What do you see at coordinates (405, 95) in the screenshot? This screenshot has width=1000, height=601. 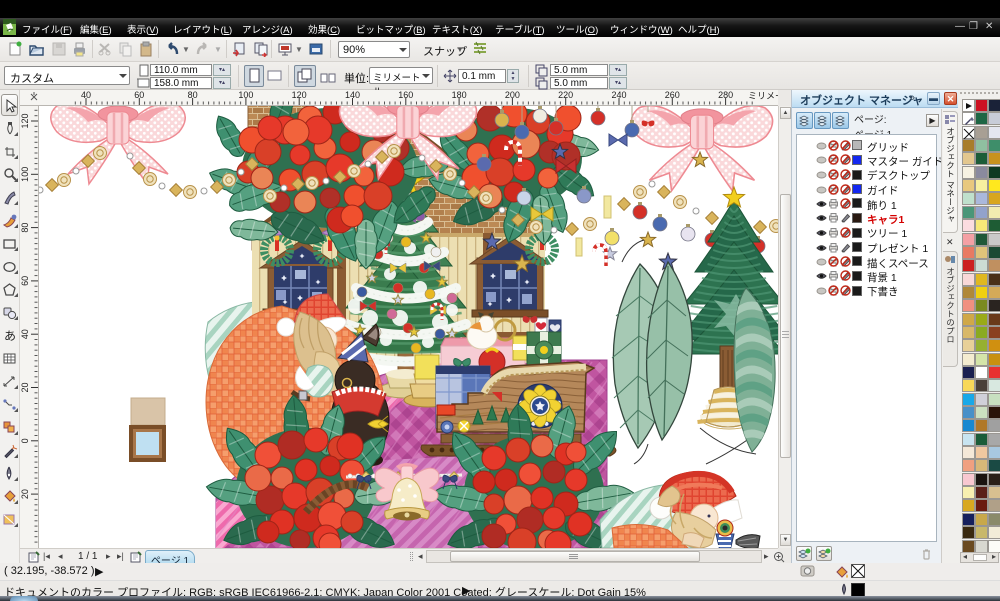 I see `svg-text: 160` at bounding box center [405, 95].